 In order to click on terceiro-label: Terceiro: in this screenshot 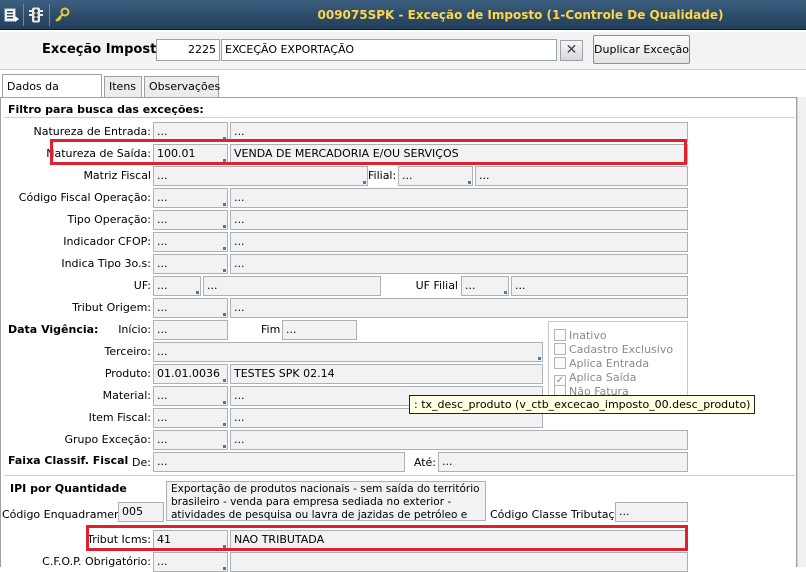, I will do `click(128, 351)`.